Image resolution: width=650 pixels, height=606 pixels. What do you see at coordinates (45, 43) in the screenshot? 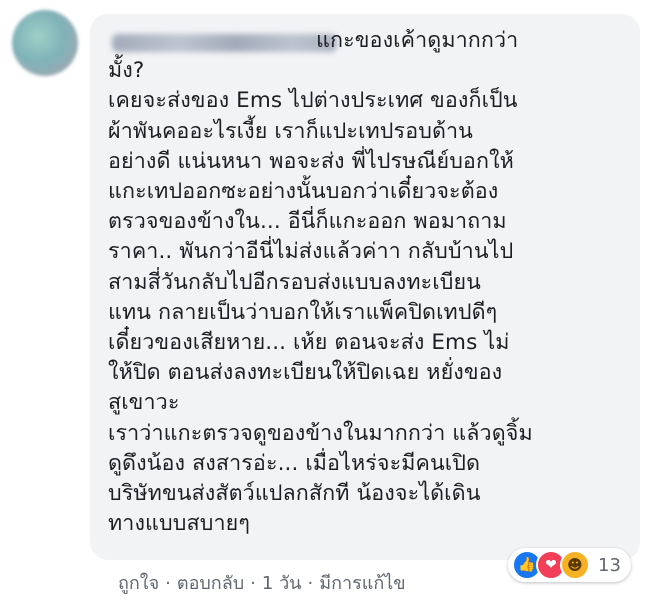
I see `avatar` at bounding box center [45, 43].